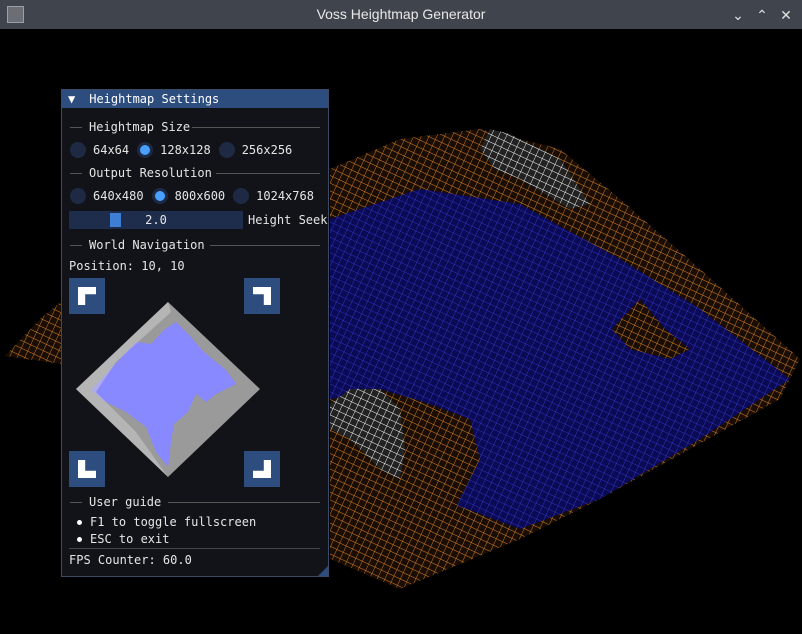 Image resolution: width=802 pixels, height=634 pixels. Describe the element at coordinates (147, 245) in the screenshot. I see `world-navigation-label: World Navigation` at that location.